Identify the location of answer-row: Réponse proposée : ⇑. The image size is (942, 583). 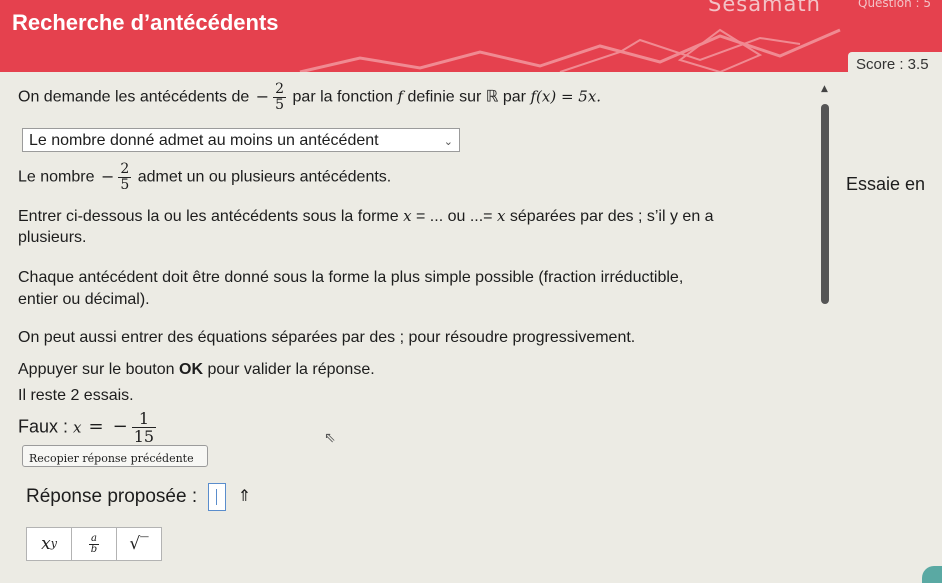
(138, 497).